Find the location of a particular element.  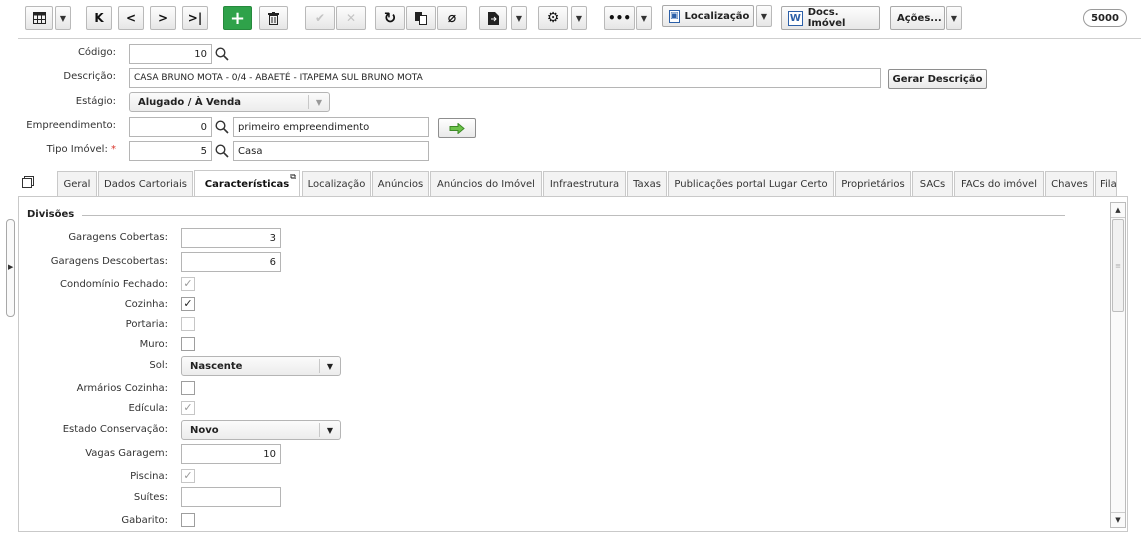

new-record-button: + is located at coordinates (237, 18).